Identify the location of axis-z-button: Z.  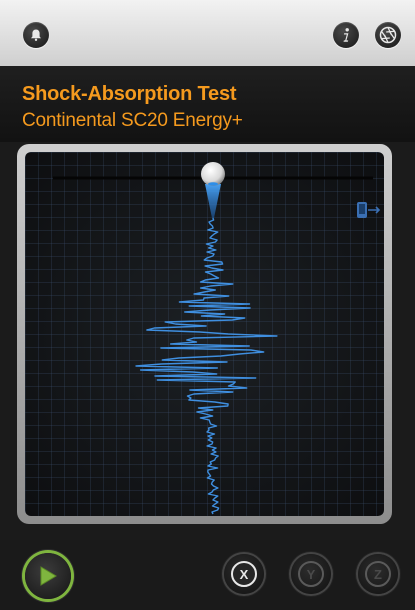
(378, 574).